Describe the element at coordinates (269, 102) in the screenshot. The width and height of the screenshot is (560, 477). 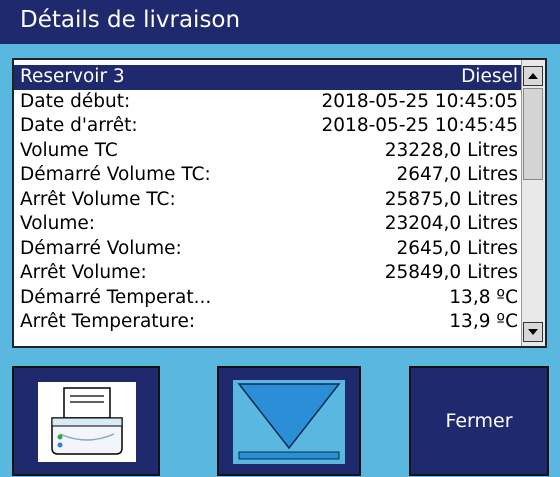
I see `list-item: Date début: 2018-05-25 10:45:05` at that location.